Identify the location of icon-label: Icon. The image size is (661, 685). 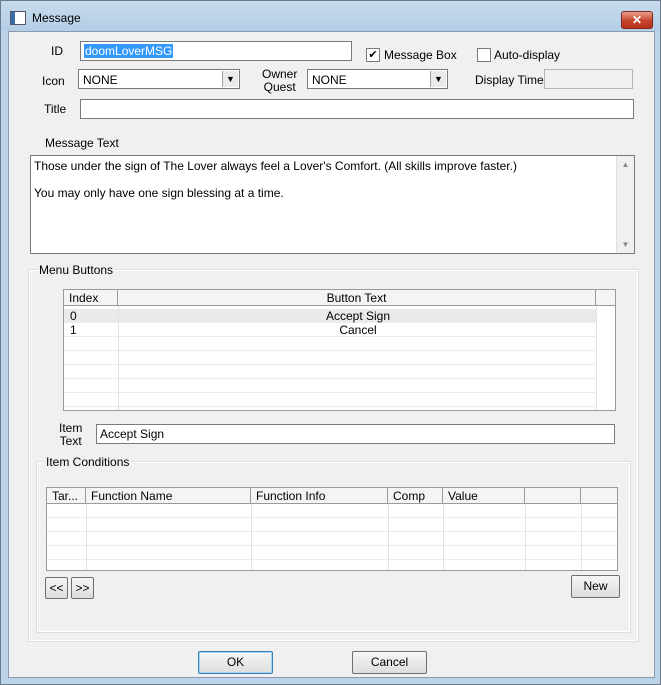
(53, 81).